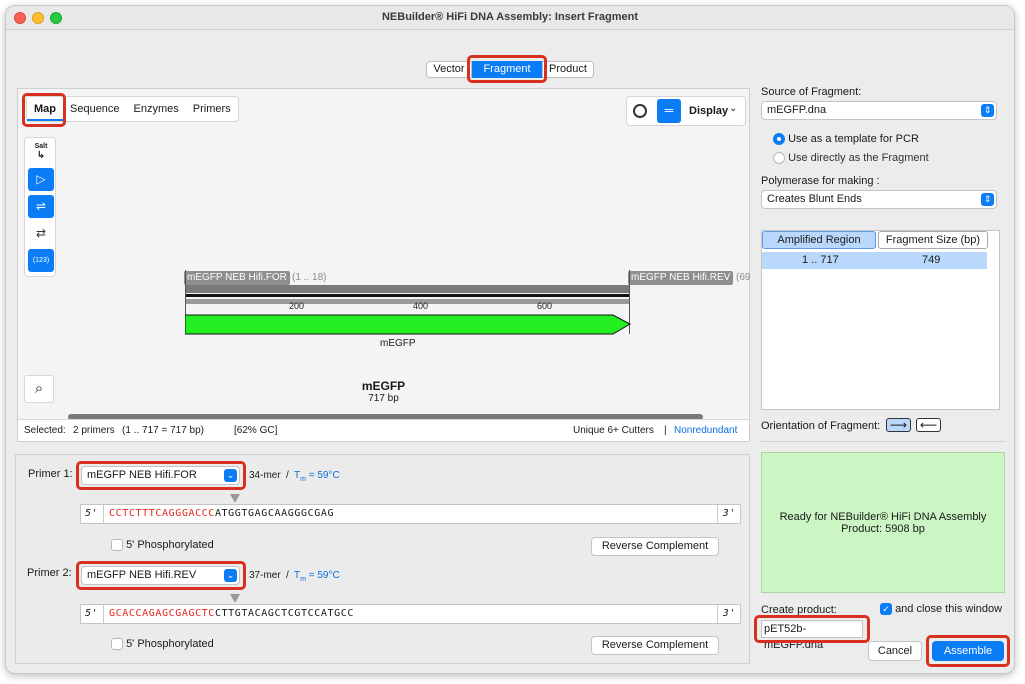  Describe the element at coordinates (297, 306) in the screenshot. I see `tick-200: 200` at that location.